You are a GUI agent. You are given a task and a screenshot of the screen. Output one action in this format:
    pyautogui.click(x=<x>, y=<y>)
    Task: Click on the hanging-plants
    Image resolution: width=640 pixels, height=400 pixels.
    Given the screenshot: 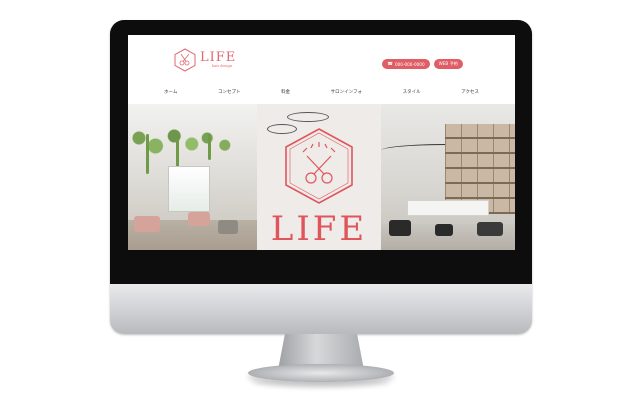 What is the action you would take?
    pyautogui.click(x=183, y=142)
    